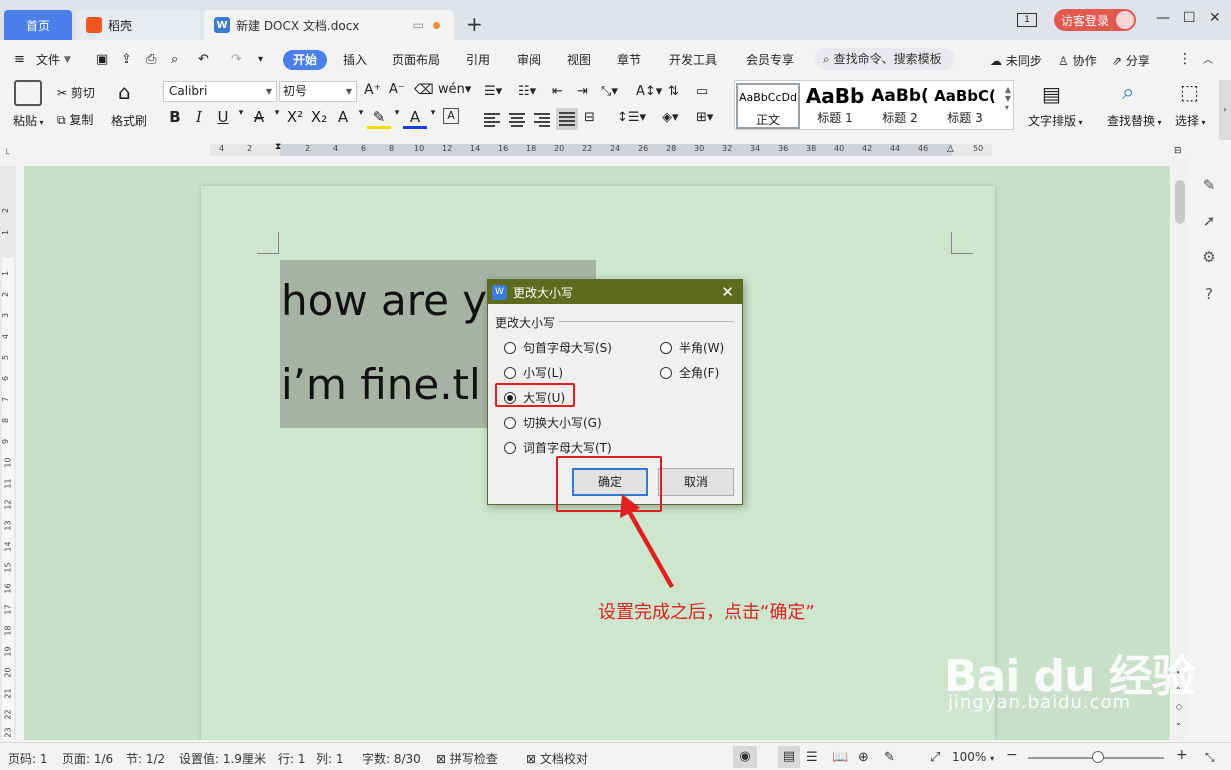 The height and width of the screenshot is (770, 1231). I want to click on cursor-icon: ➚, so click(1209, 221).